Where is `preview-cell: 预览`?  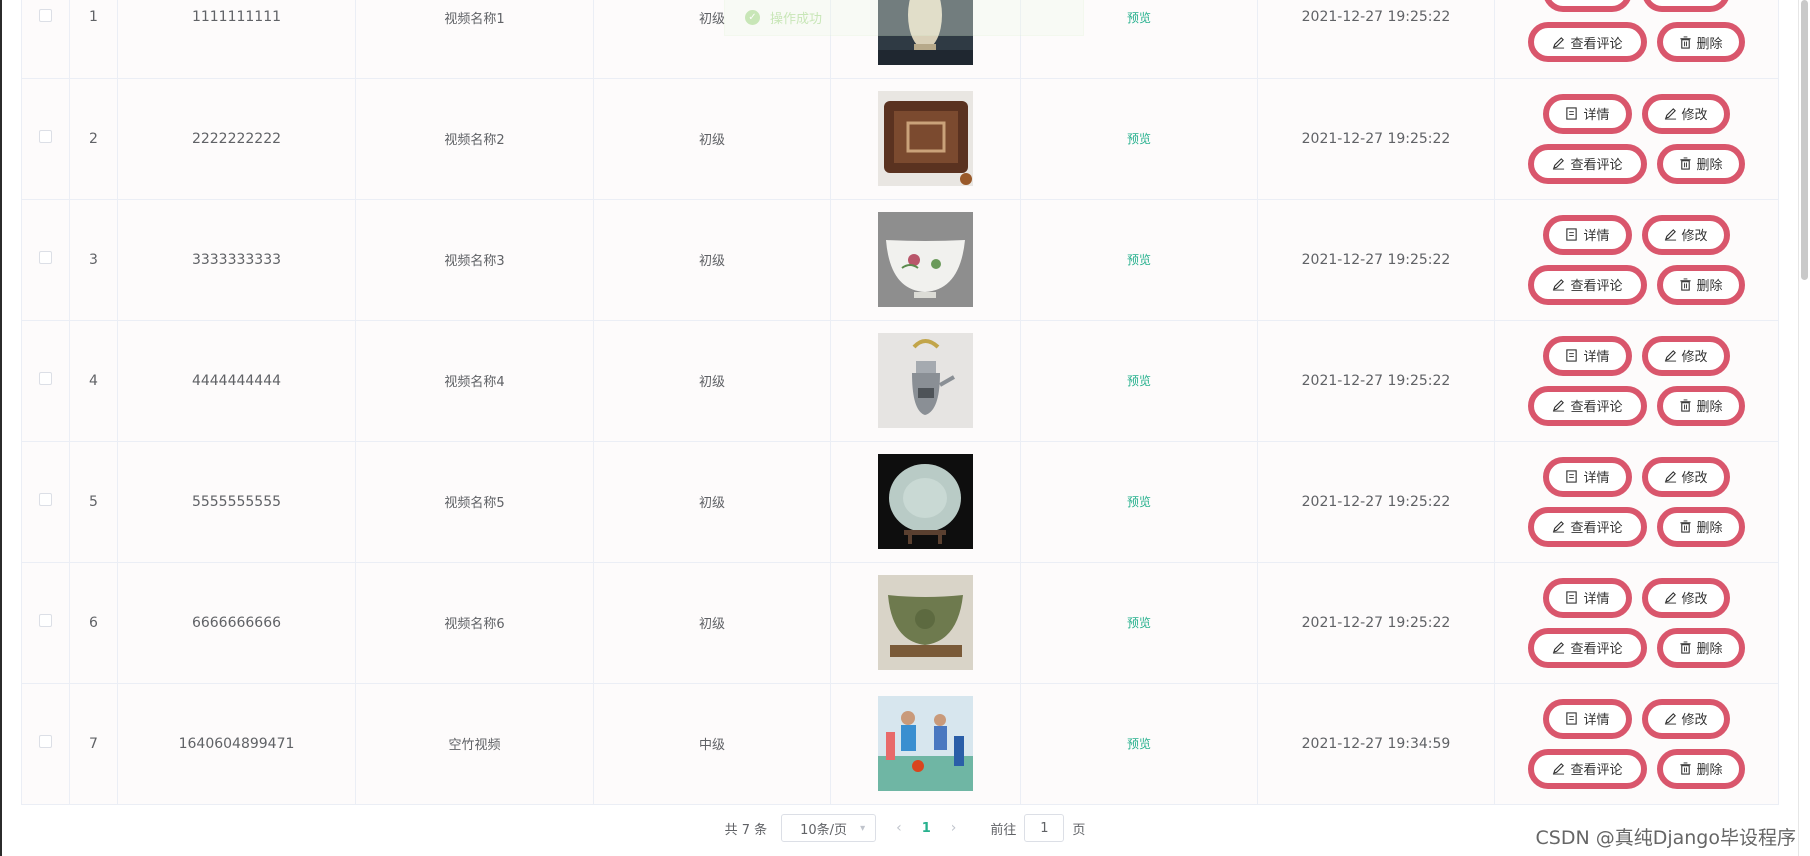
preview-cell: 预览 is located at coordinates (1139, 139).